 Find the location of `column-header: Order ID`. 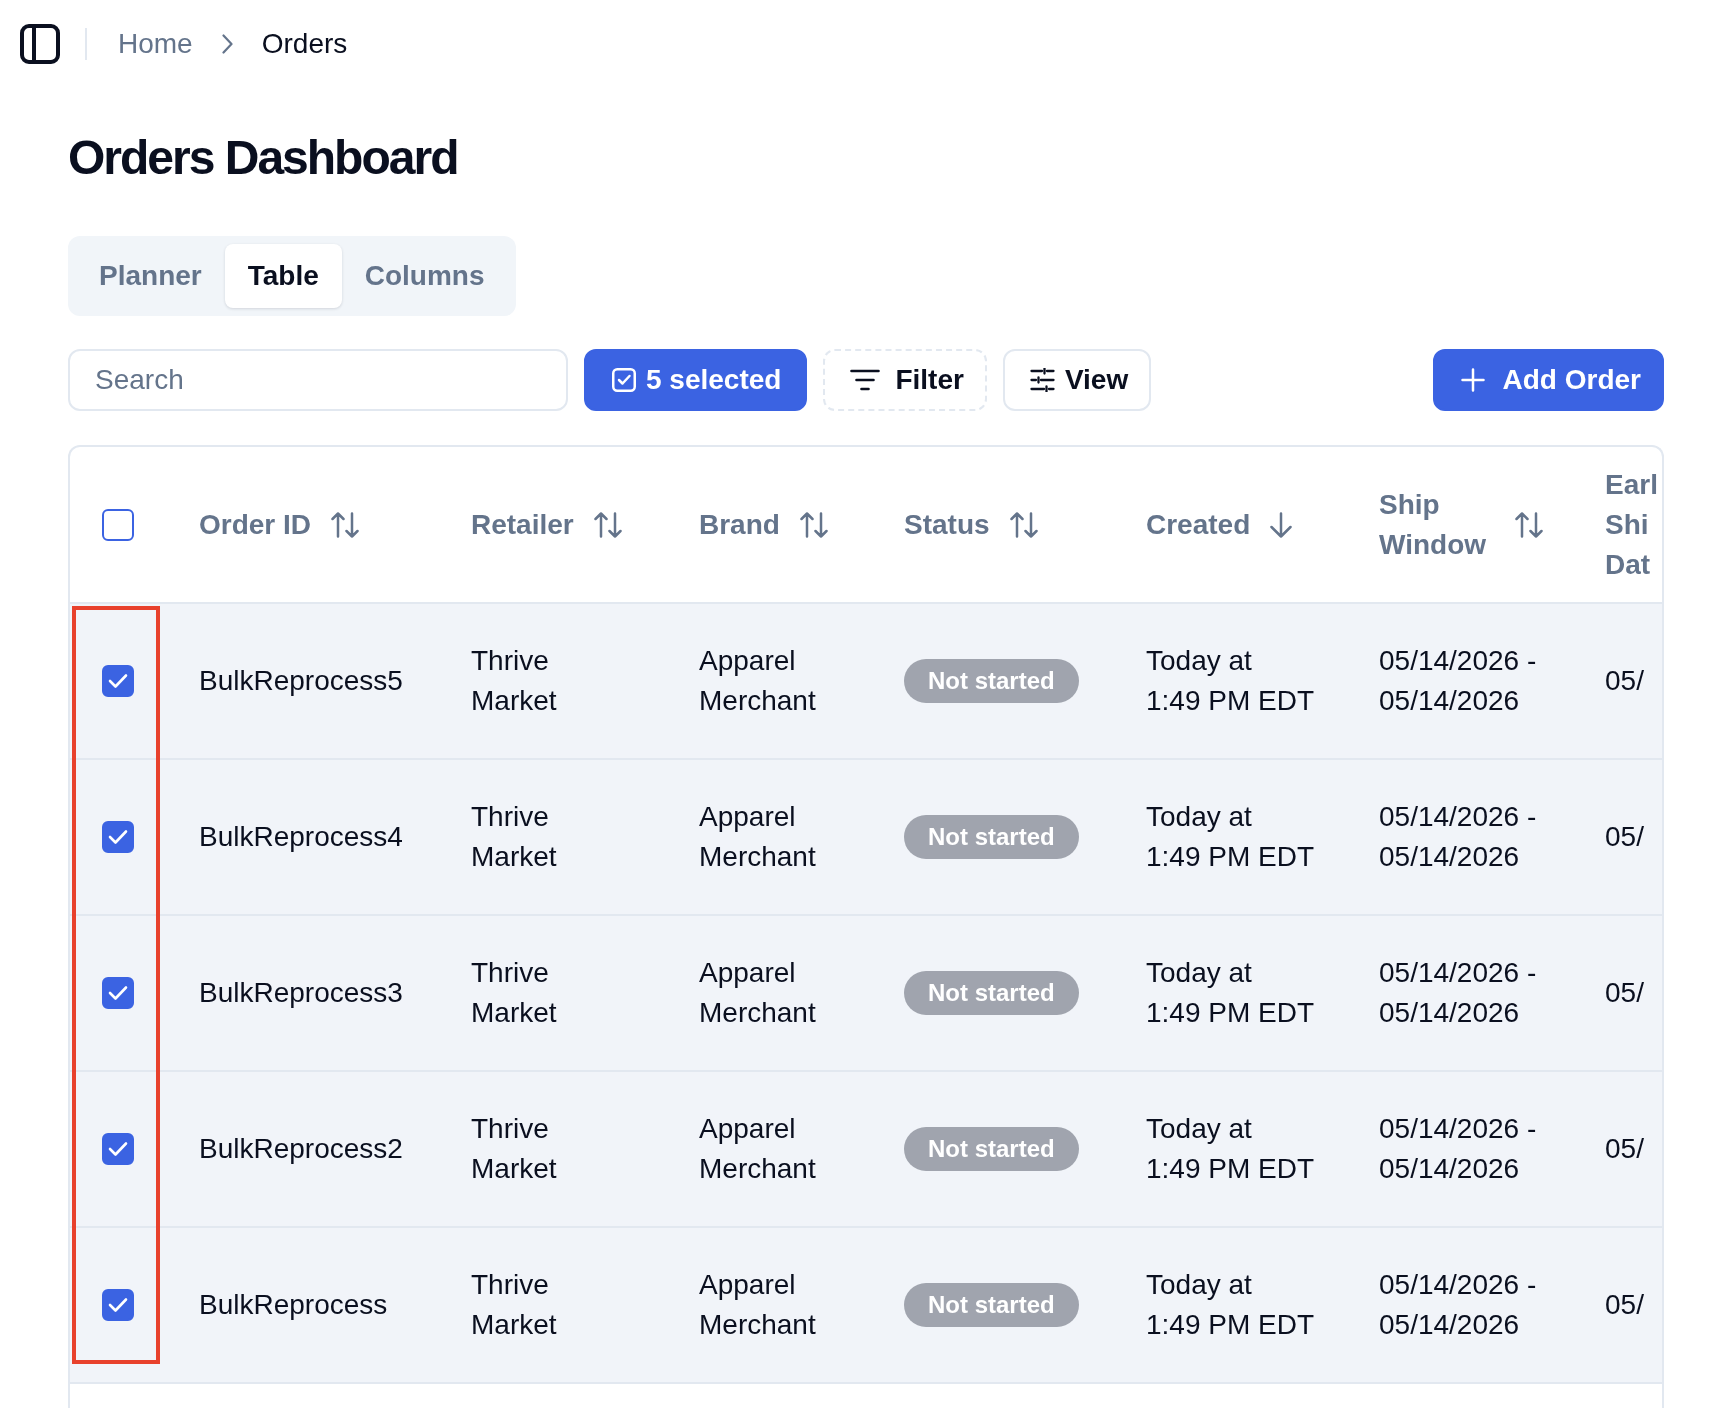

column-header: Order ID is located at coordinates (255, 524).